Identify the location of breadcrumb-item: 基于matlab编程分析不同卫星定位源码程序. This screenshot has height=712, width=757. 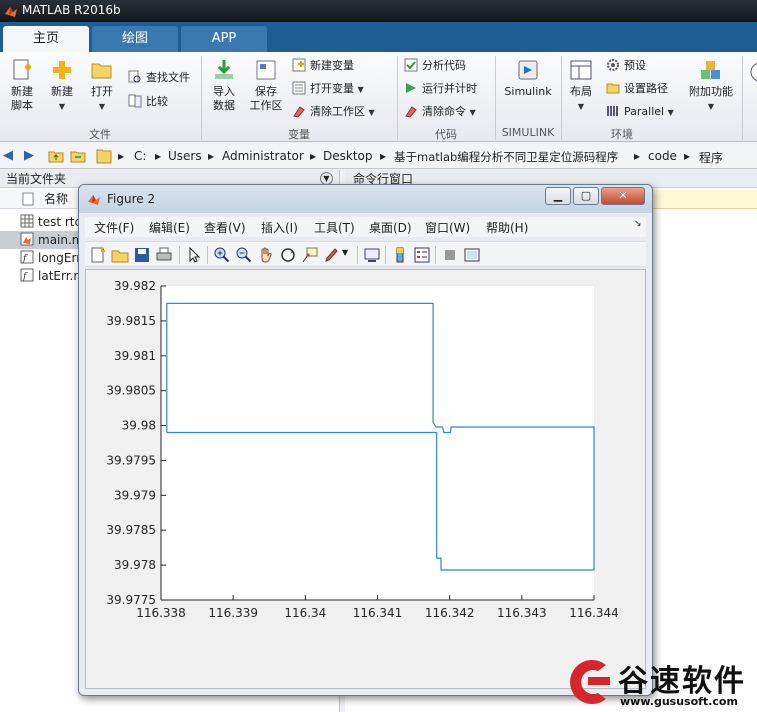
(506, 157).